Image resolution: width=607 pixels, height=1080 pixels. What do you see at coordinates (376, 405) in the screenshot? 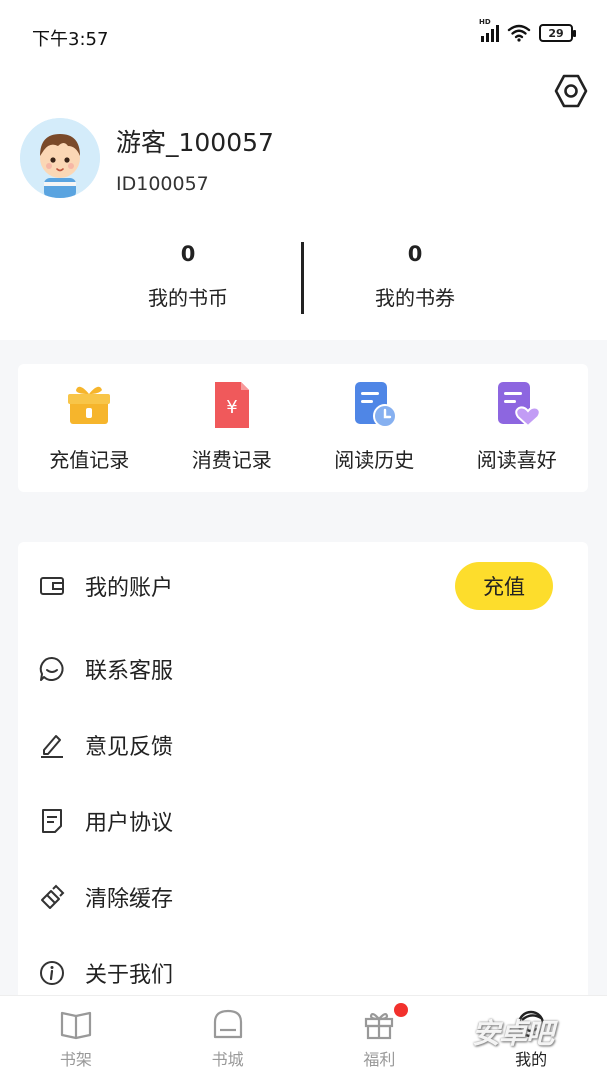
I see `history-doc-icon` at bounding box center [376, 405].